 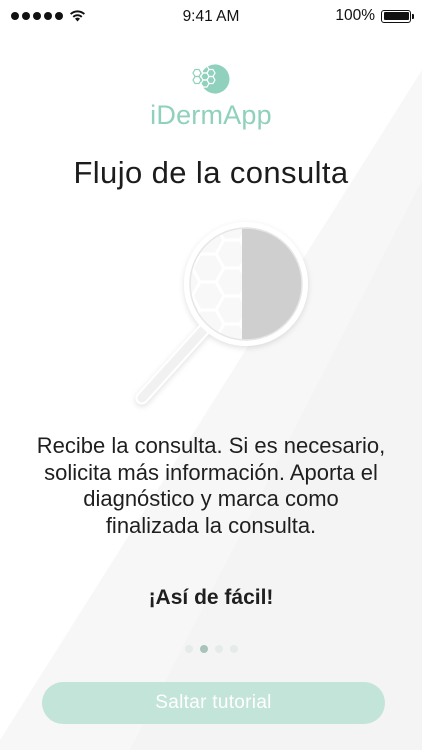 What do you see at coordinates (211, 79) in the screenshot?
I see `idermapp-logo-icon` at bounding box center [211, 79].